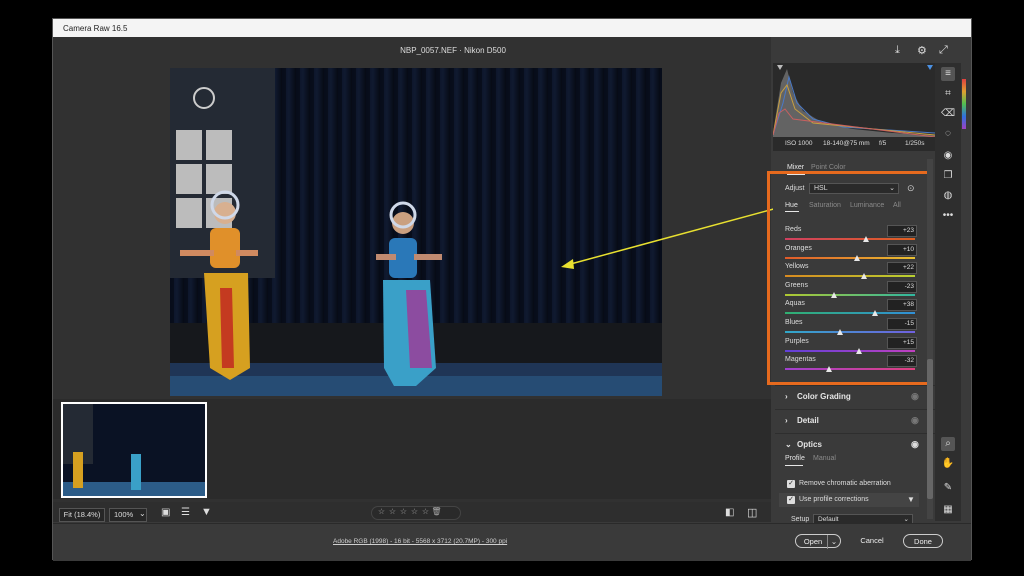 The width and height of the screenshot is (1024, 576). What do you see at coordinates (943, 50) in the screenshot?
I see `fullscreen-icon: ⤢` at bounding box center [943, 50].